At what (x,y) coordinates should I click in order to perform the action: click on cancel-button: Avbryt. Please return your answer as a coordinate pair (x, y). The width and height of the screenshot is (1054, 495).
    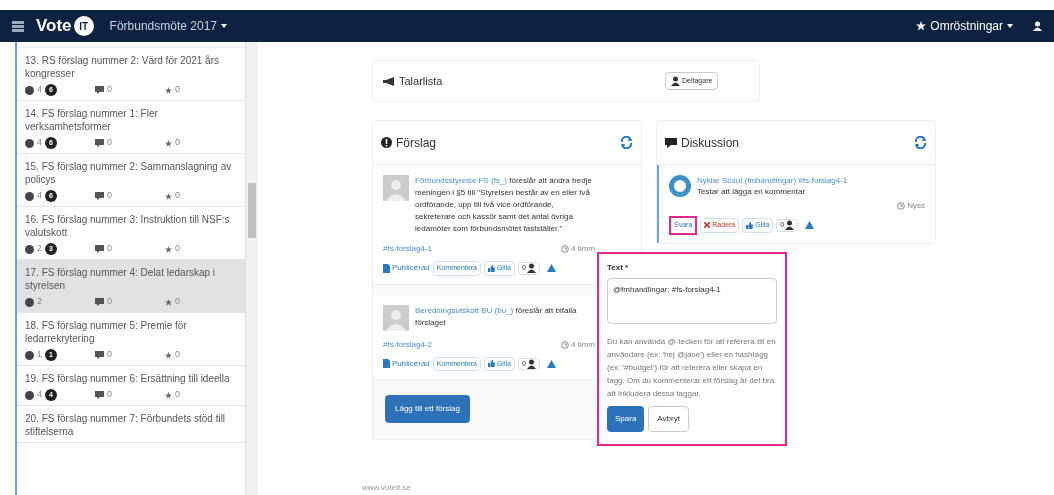
    Looking at the image, I should click on (668, 419).